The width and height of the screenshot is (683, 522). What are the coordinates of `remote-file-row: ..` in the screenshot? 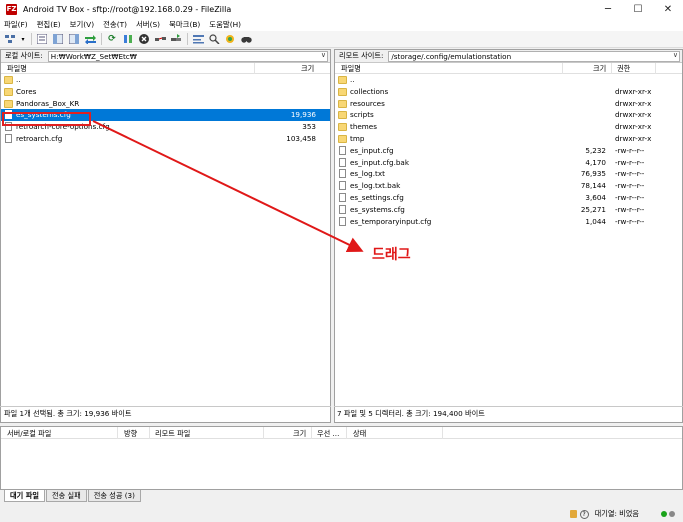 It's located at (508, 80).